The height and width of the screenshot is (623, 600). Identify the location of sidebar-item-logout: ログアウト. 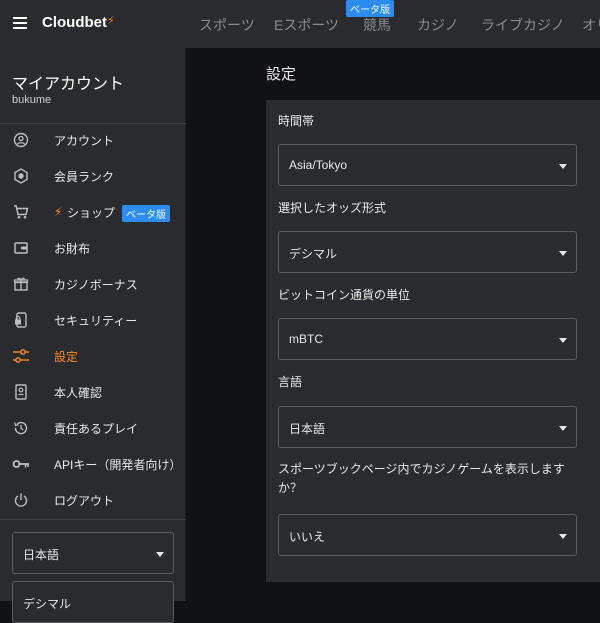
(93, 500).